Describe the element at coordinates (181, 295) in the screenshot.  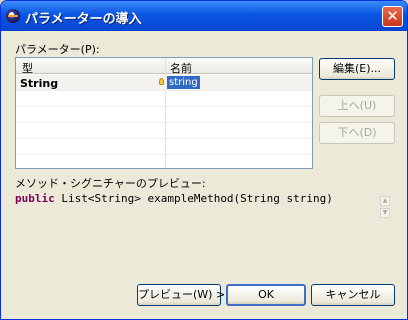
I see `preview-button: プレビュー(W) >` at that location.